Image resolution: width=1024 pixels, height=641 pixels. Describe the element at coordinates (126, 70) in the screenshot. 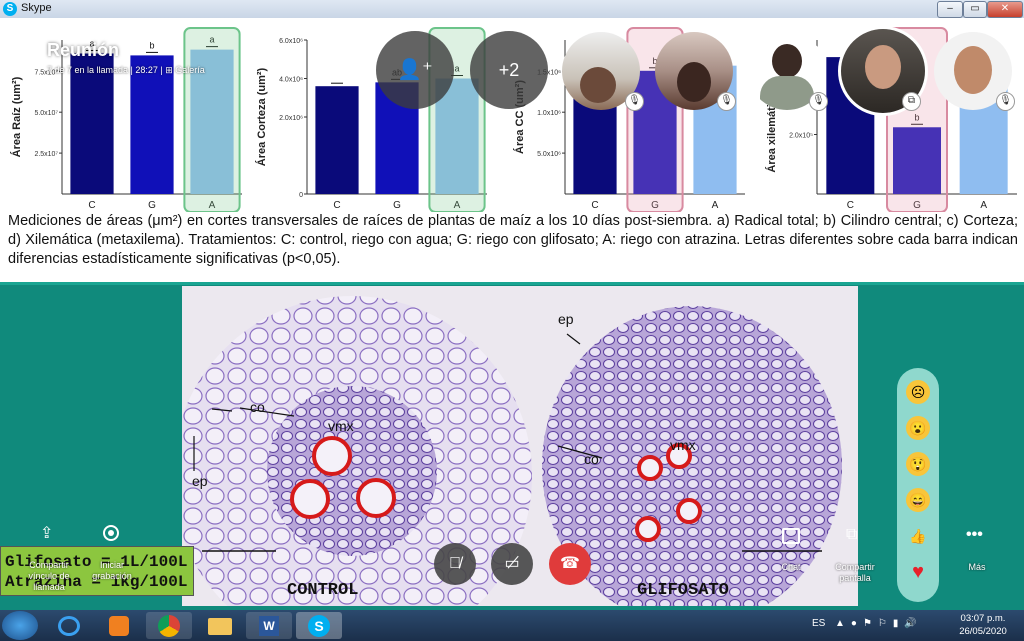

I see `meeting-status: 7 de 7 en la llamada | 28:27 | ⊞ Galería` at that location.